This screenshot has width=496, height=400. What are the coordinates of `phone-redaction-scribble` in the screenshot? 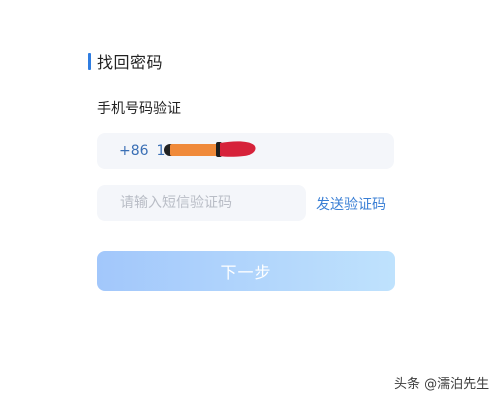 It's located at (210, 149).